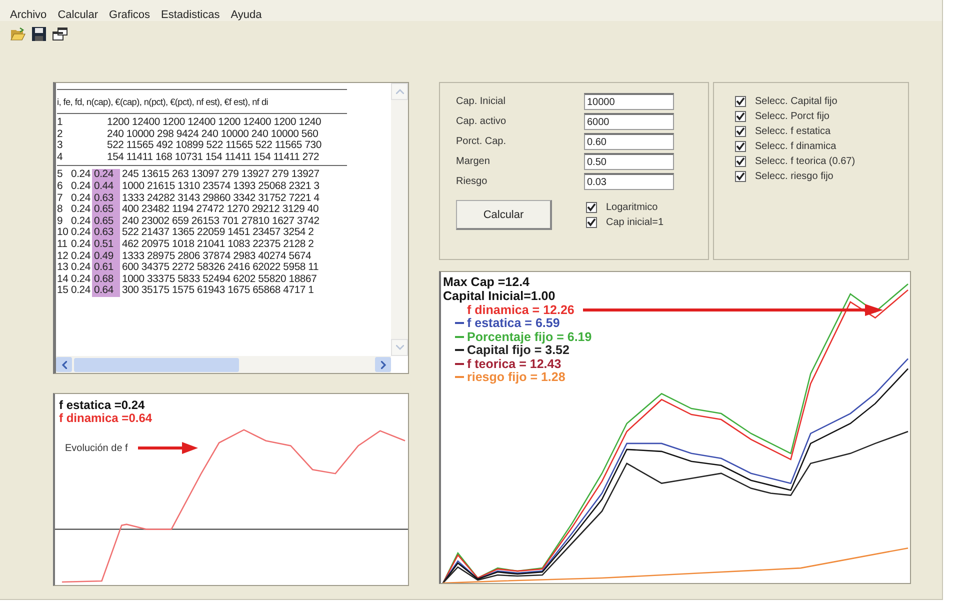 The image size is (960, 608). Describe the element at coordinates (220, 186) in the screenshot. I see `row-values: 1000 21615 1310 23574 1393 25068 2321 3` at that location.